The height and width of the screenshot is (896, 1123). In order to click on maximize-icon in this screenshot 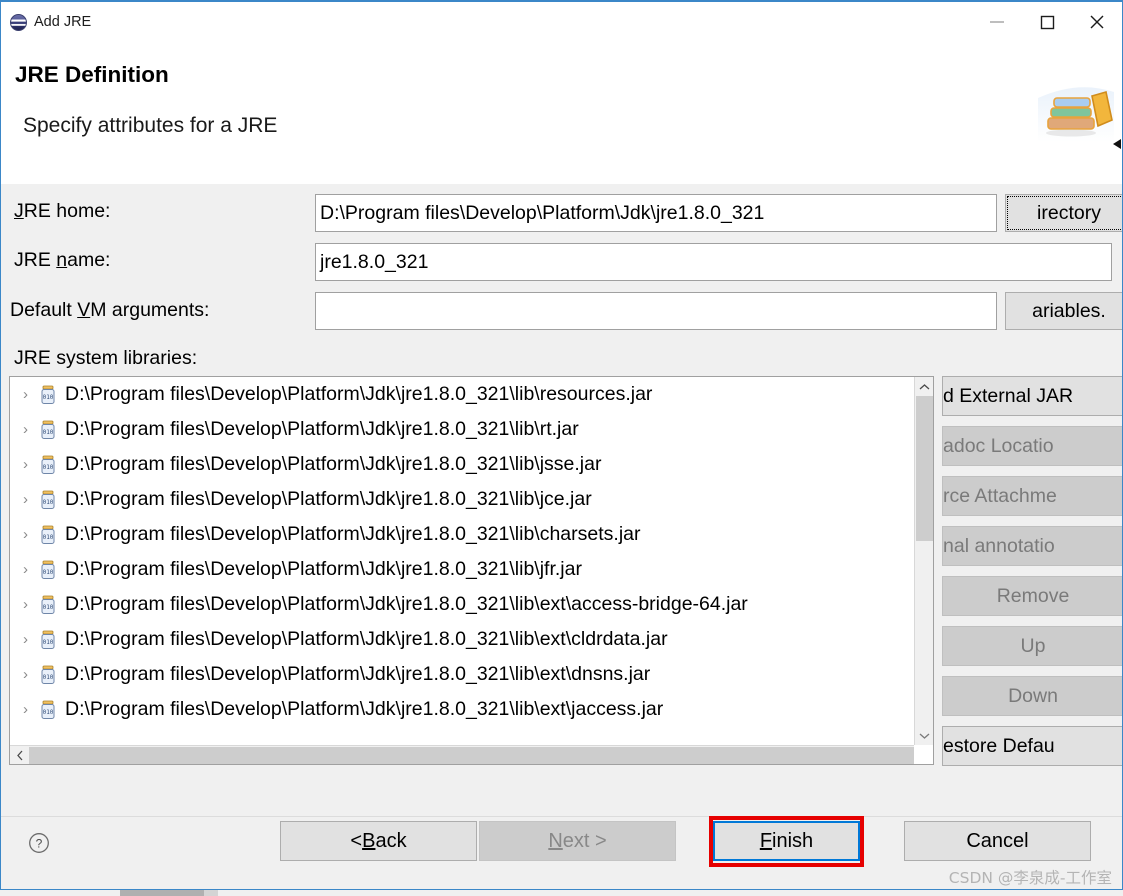, I will do `click(1047, 22)`.